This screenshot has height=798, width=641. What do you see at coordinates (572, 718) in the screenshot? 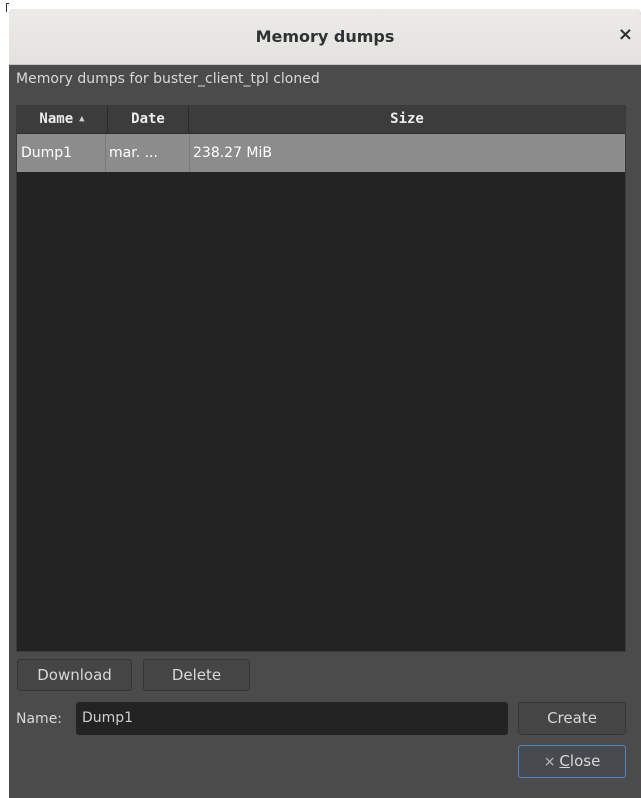
I see `create-button: Create` at bounding box center [572, 718].